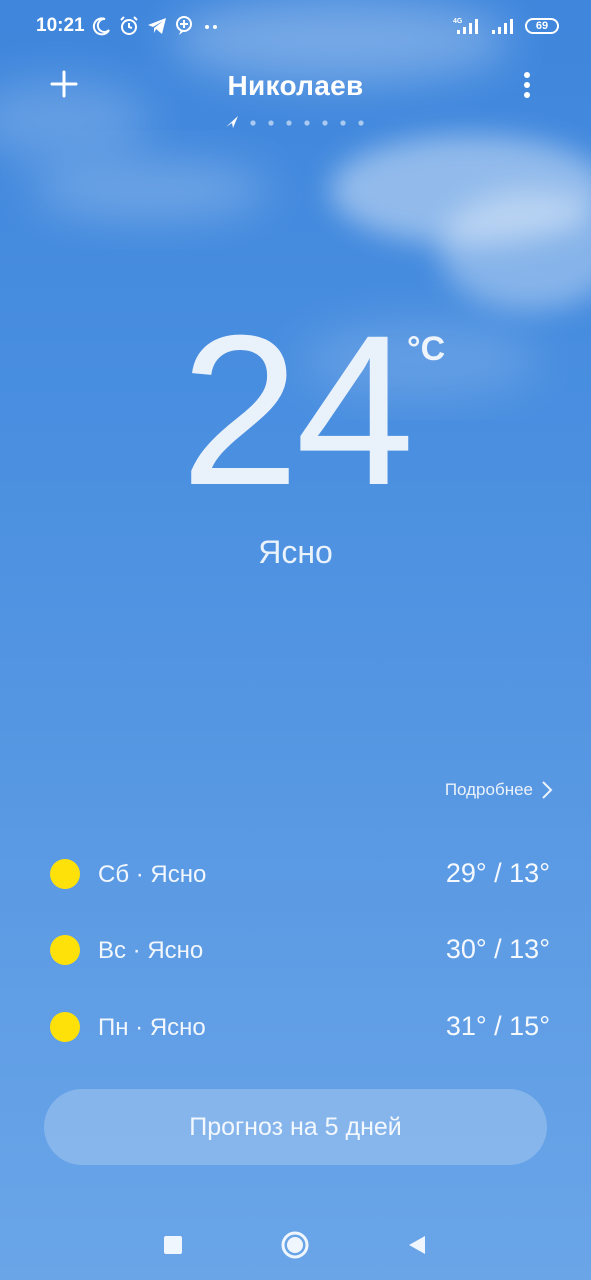 The image size is (591, 1280). I want to click on details-link: Подробнее, so click(499, 790).